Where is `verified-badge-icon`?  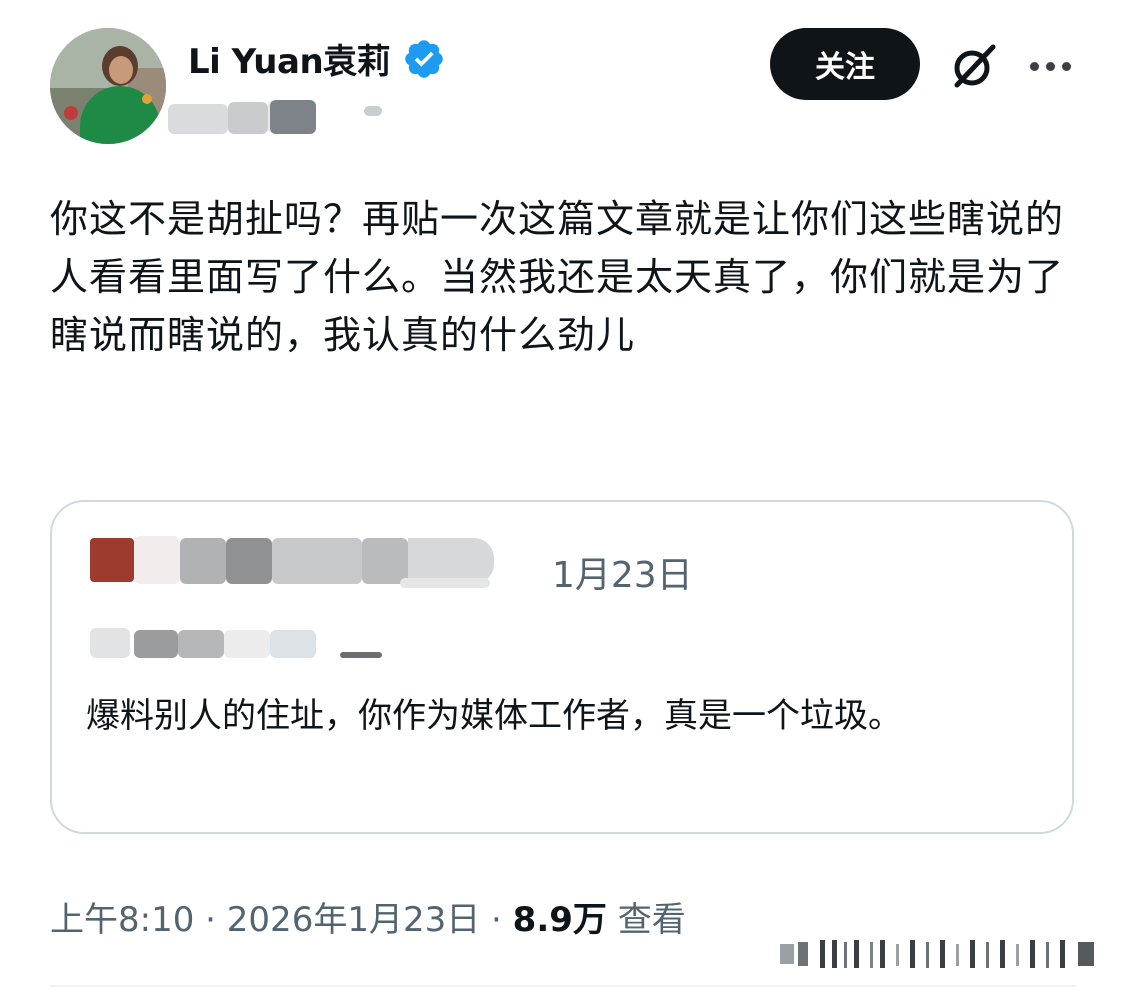
verified-badge-icon is located at coordinates (424, 59).